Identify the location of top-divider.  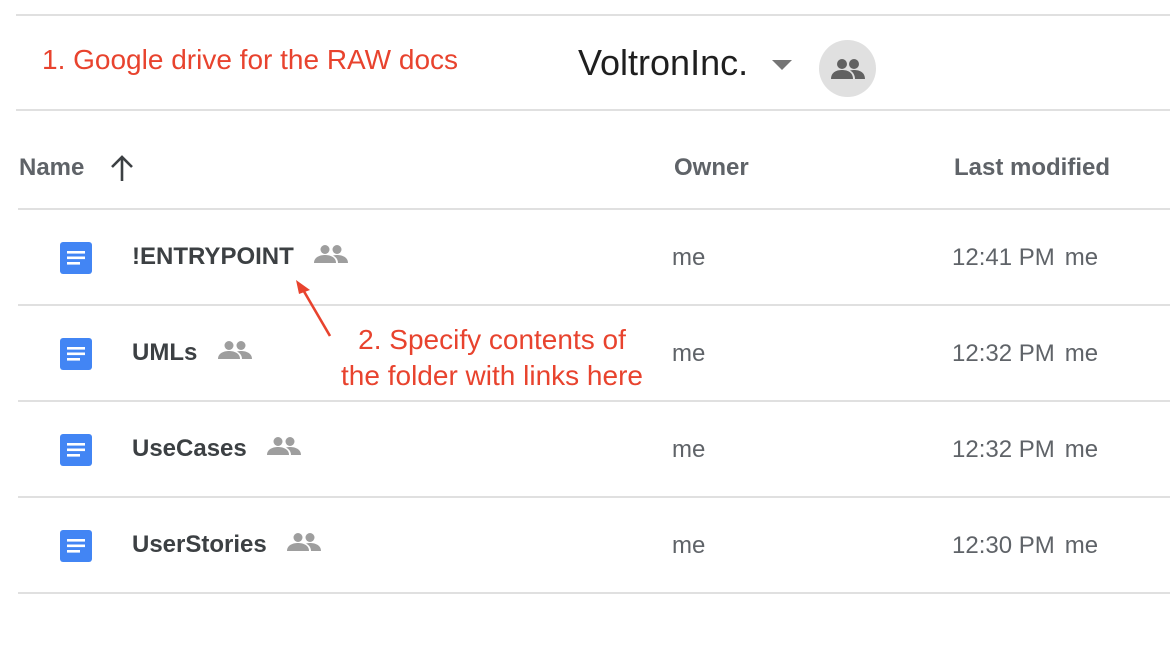
(593, 15).